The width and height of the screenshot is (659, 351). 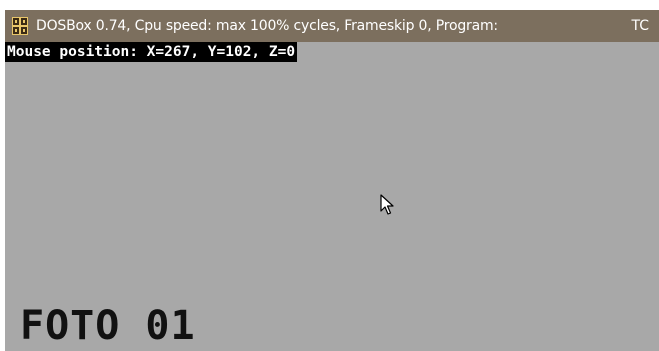 I want to click on foto-label: FOTO 01, so click(x=108, y=326).